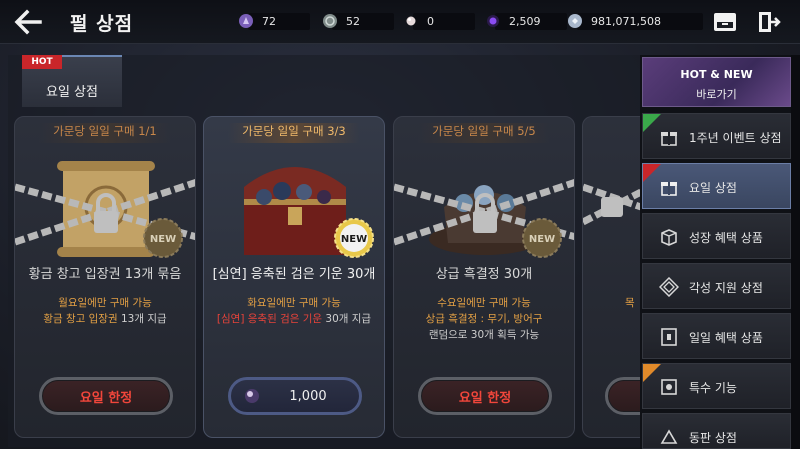 This screenshot has height=449, width=800. Describe the element at coordinates (716, 82) in the screenshot. I see `hot-new-shortcut: HOT & NEW 바로가기` at that location.